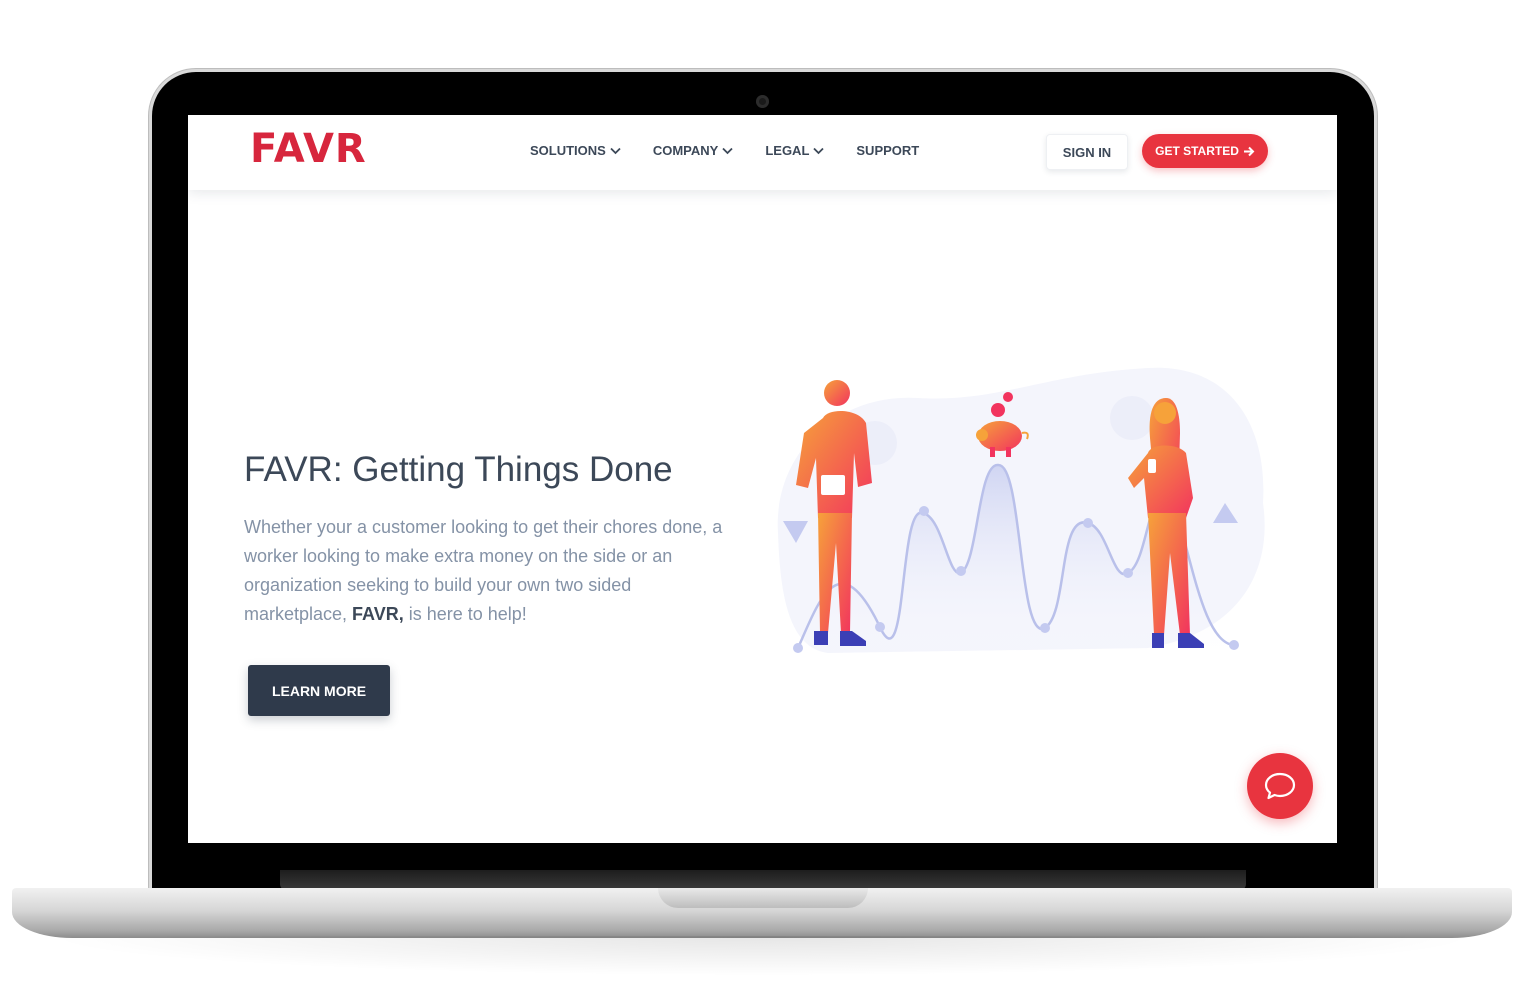 The height and width of the screenshot is (1000, 1525). I want to click on chat-bubble-icon, so click(1280, 786).